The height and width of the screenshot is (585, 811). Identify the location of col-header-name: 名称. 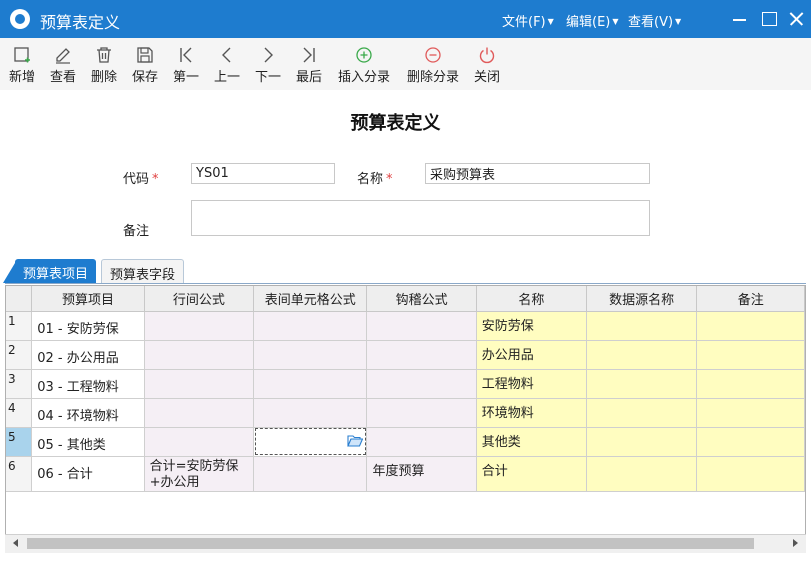
(531, 299).